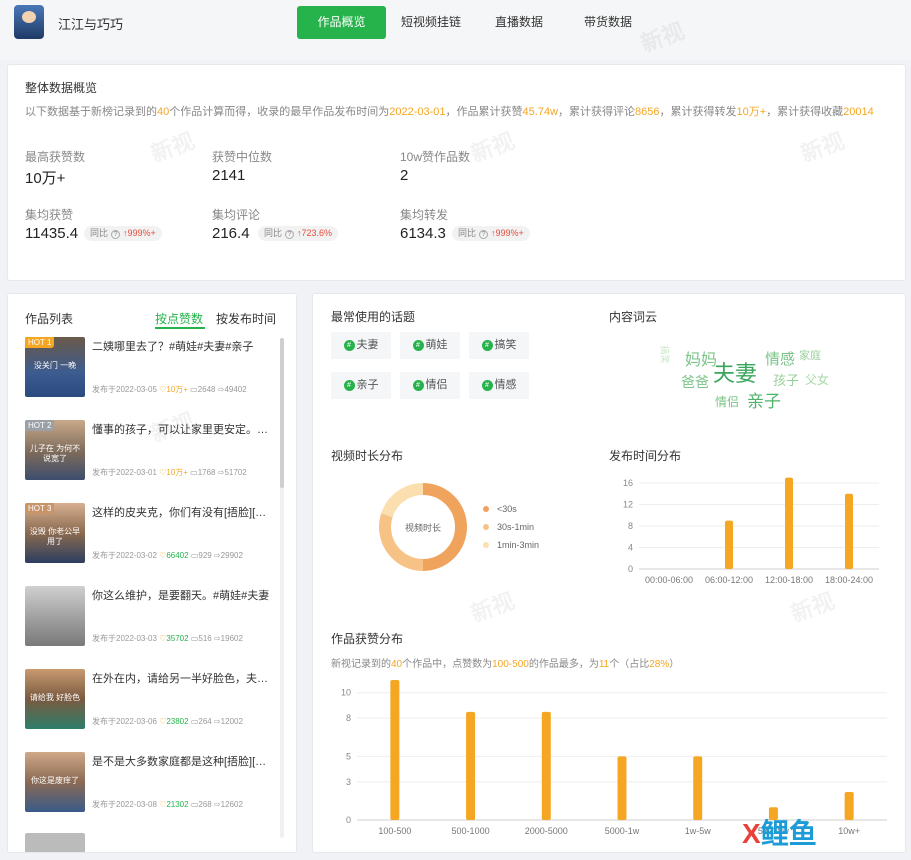 The height and width of the screenshot is (860, 911). I want to click on scrollbar-thumb, so click(282, 413).